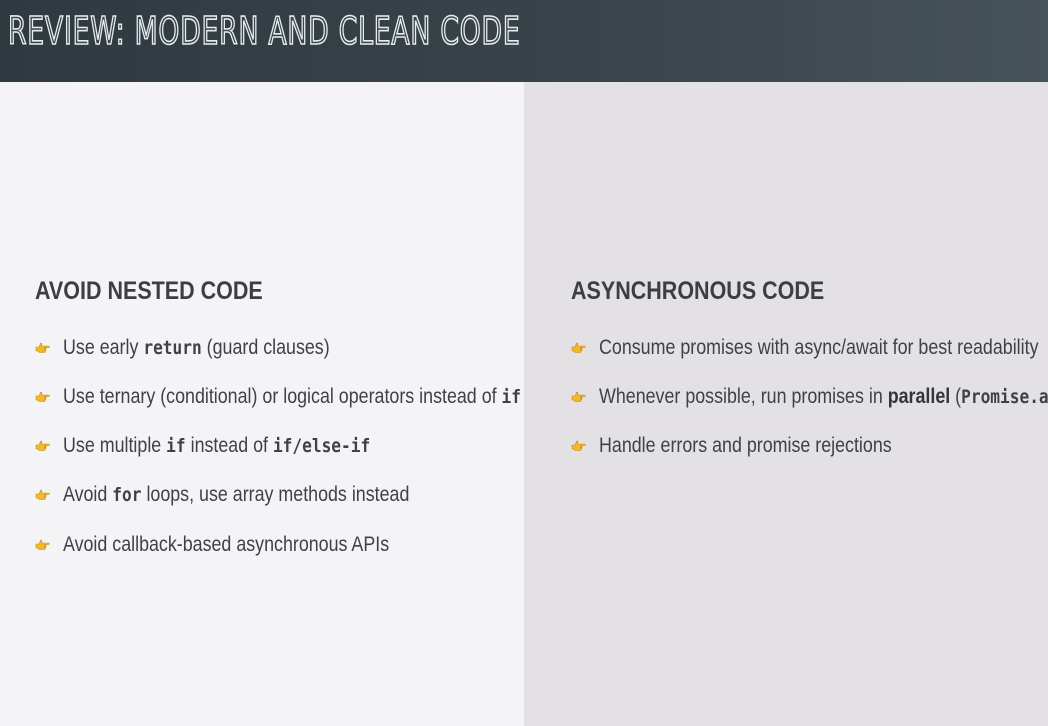 The width and height of the screenshot is (1048, 726). What do you see at coordinates (264, 31) in the screenshot?
I see `page-title: REVIEW: MODERN AND CLEAN CODE` at bounding box center [264, 31].